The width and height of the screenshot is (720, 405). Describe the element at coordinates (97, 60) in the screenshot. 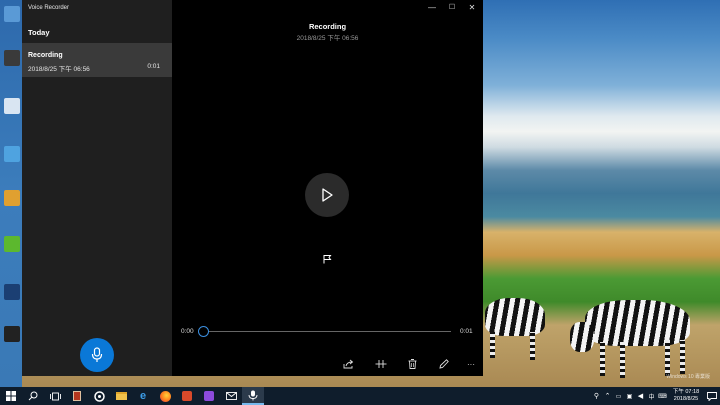

I see `recording-list-item: Recording 2018/8/25 下午 06:56 0:01` at that location.